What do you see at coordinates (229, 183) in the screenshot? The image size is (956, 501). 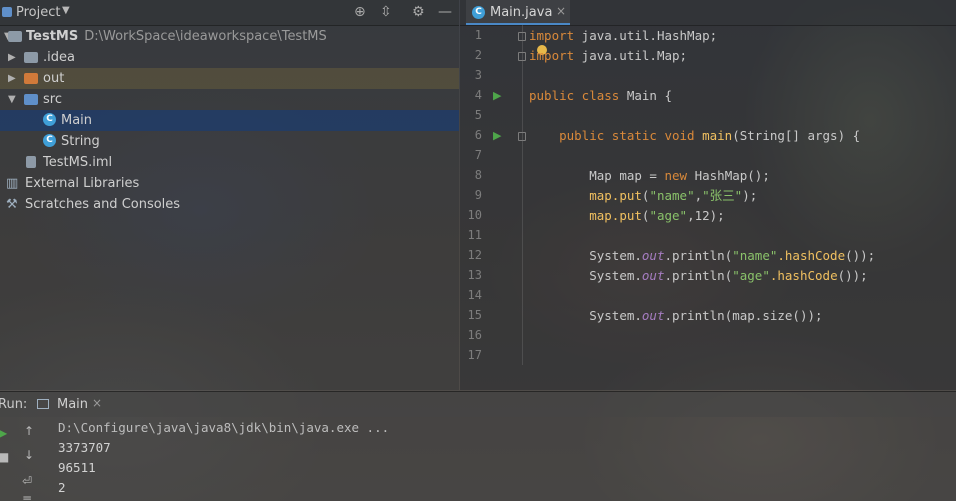 I see `tree-item-external-libraries: ▥ External Libraries` at bounding box center [229, 183].